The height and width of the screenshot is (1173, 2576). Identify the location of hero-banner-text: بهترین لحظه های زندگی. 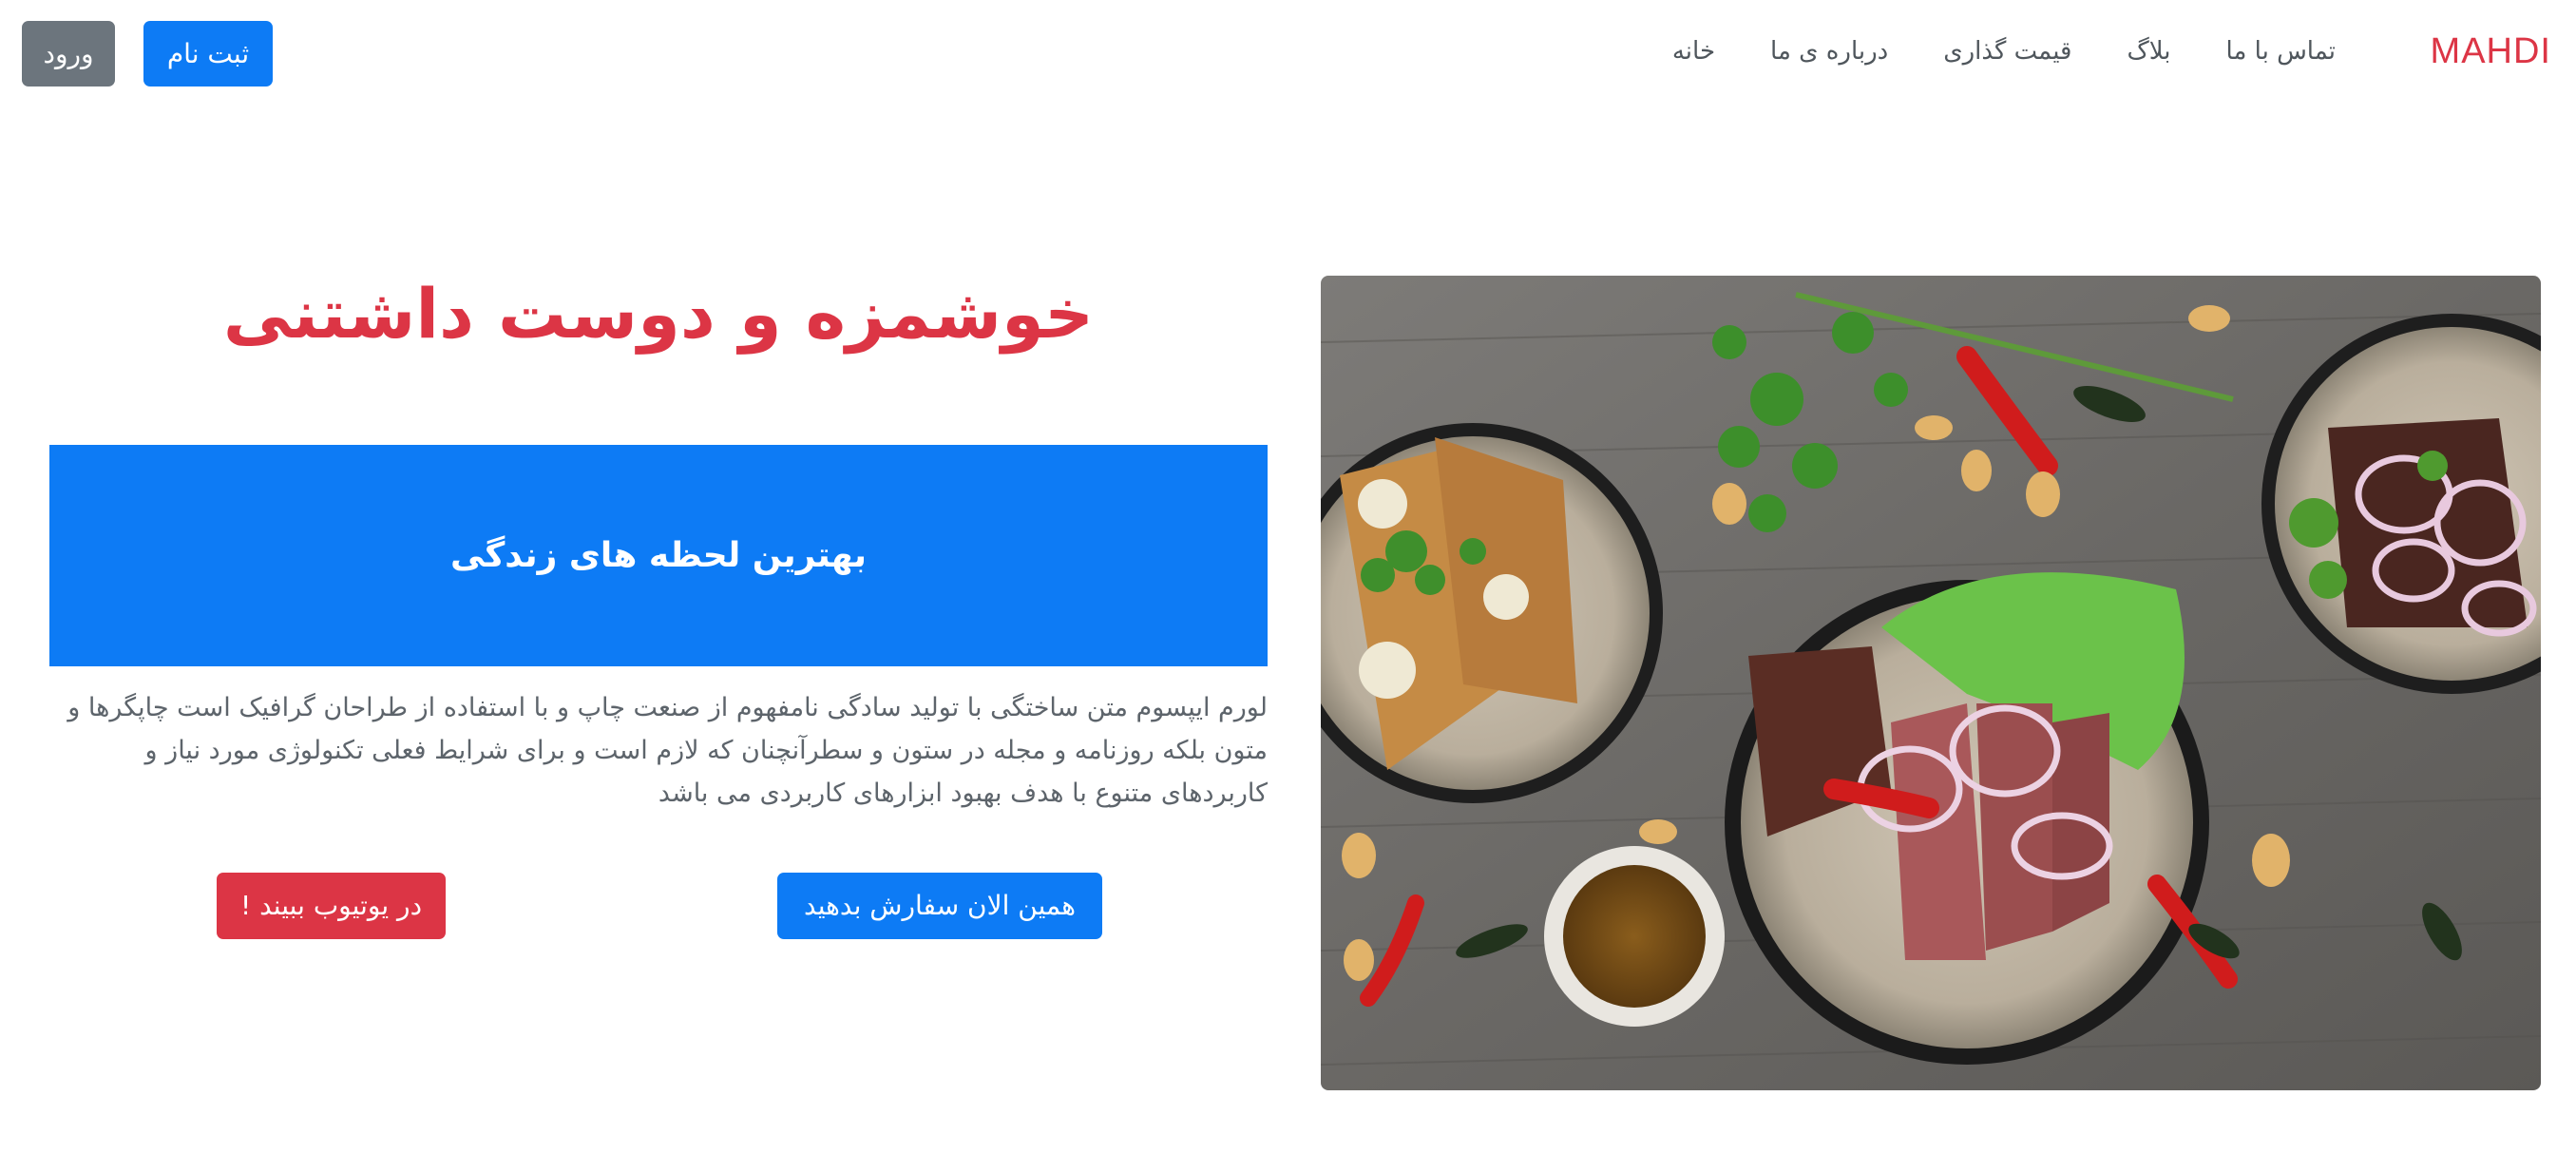
(658, 555).